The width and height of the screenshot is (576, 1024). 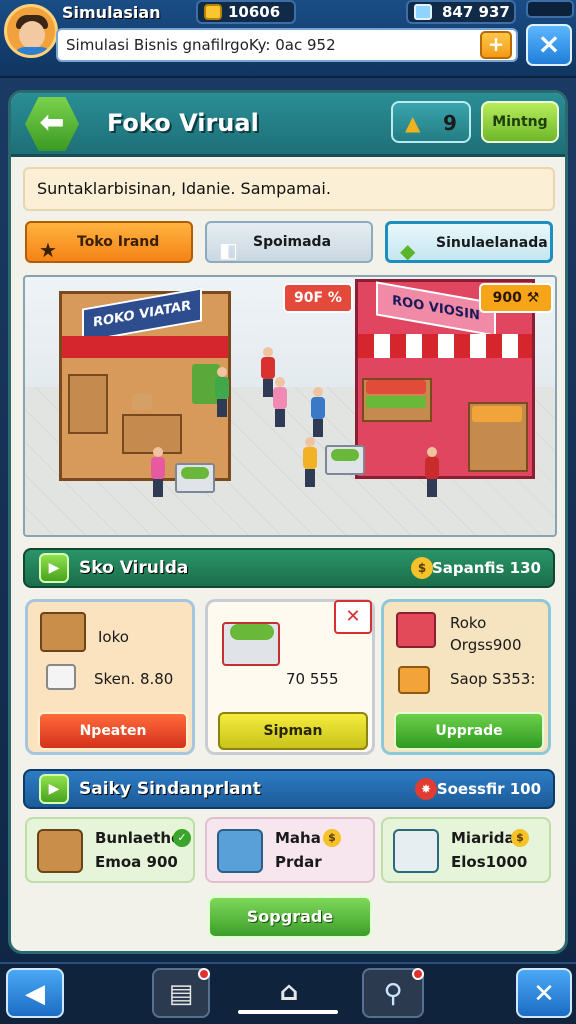 What do you see at coordinates (486, 645) in the screenshot?
I see `card-stat: Orgss900` at bounding box center [486, 645].